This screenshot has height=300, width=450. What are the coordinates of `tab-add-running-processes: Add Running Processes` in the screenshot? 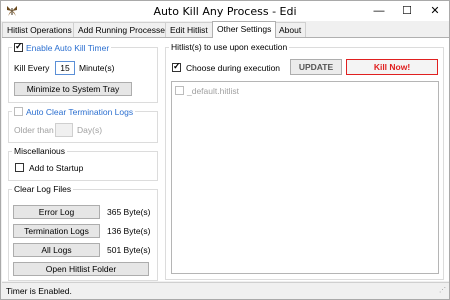 It's located at (124, 29).